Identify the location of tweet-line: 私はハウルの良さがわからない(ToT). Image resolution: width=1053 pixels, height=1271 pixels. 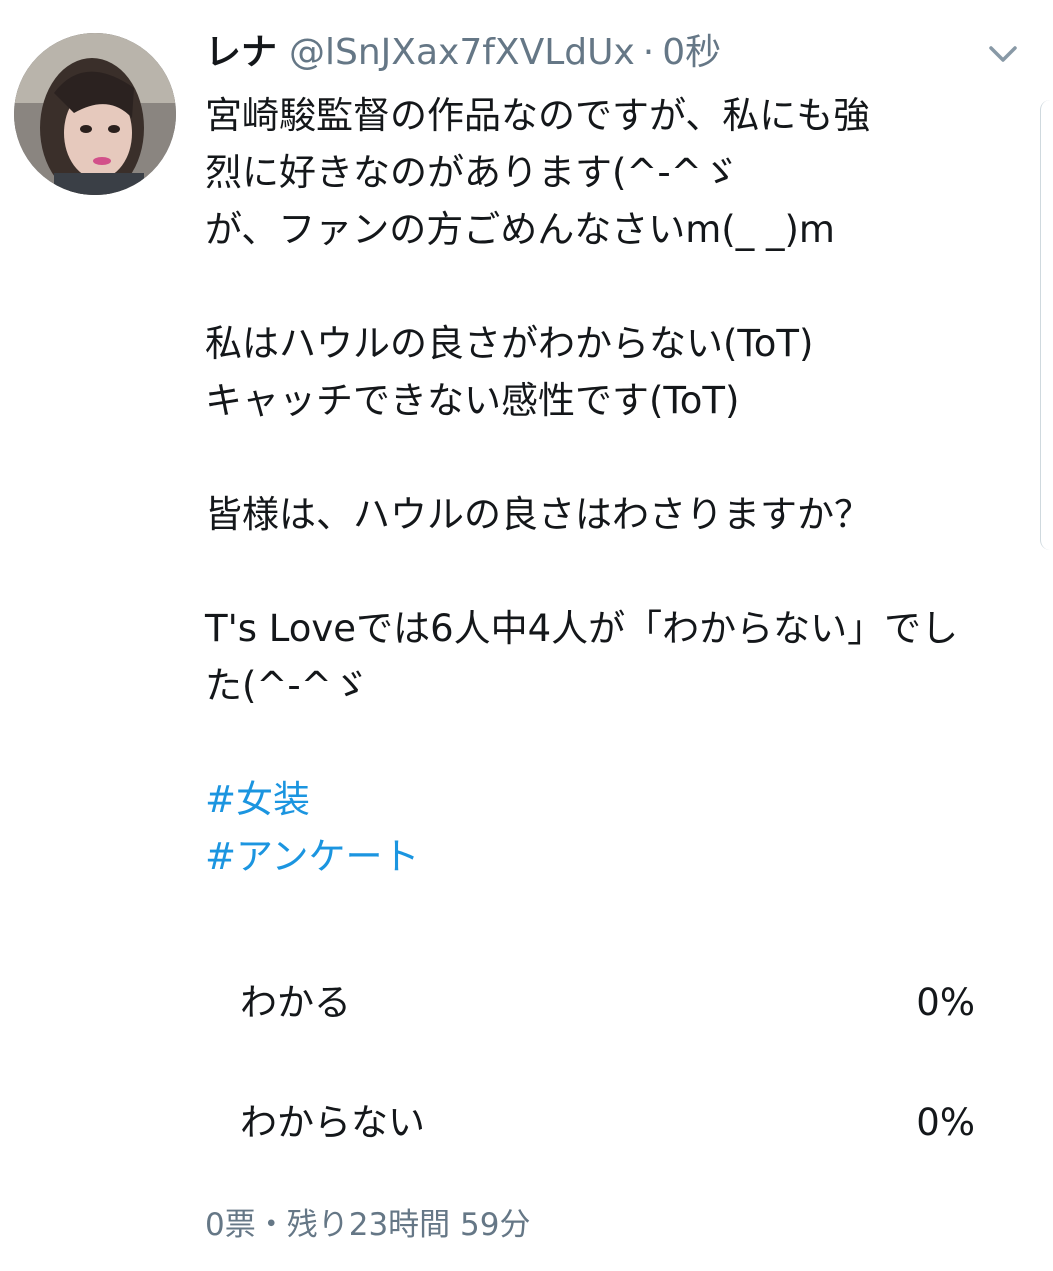
(509, 343).